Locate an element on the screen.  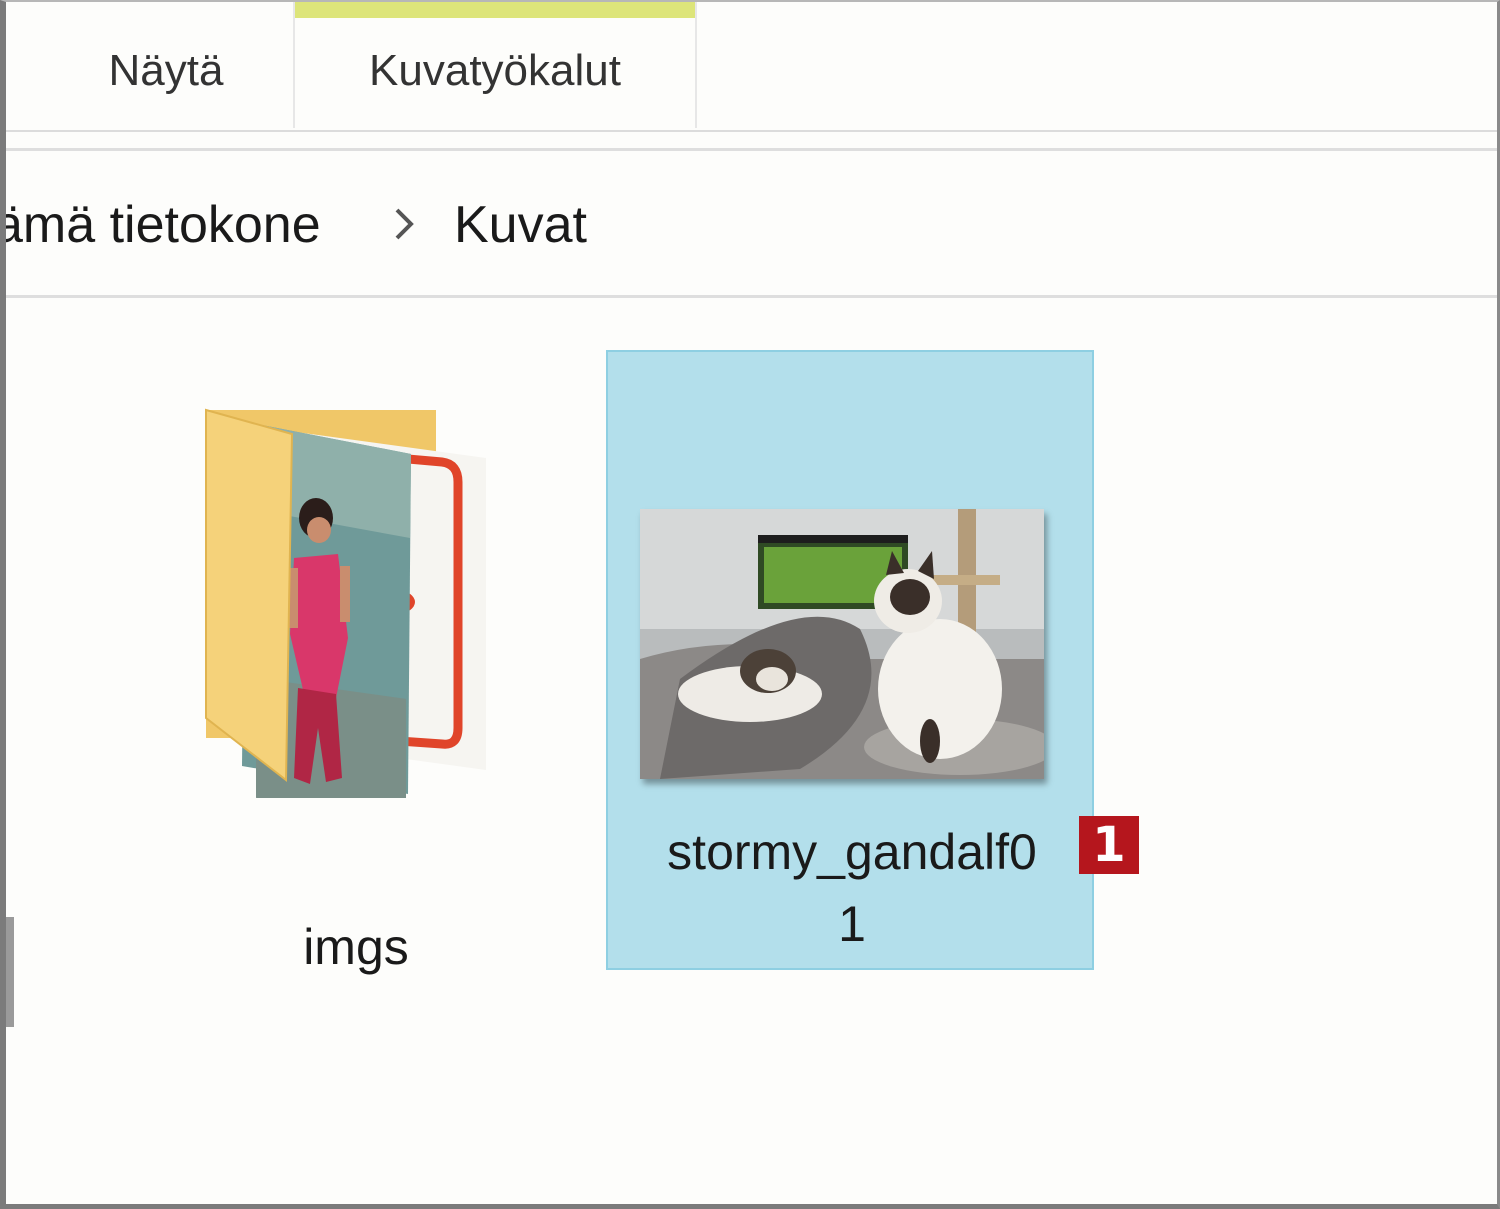
two-cats-on-sofa-thumbnail is located at coordinates (842, 644).